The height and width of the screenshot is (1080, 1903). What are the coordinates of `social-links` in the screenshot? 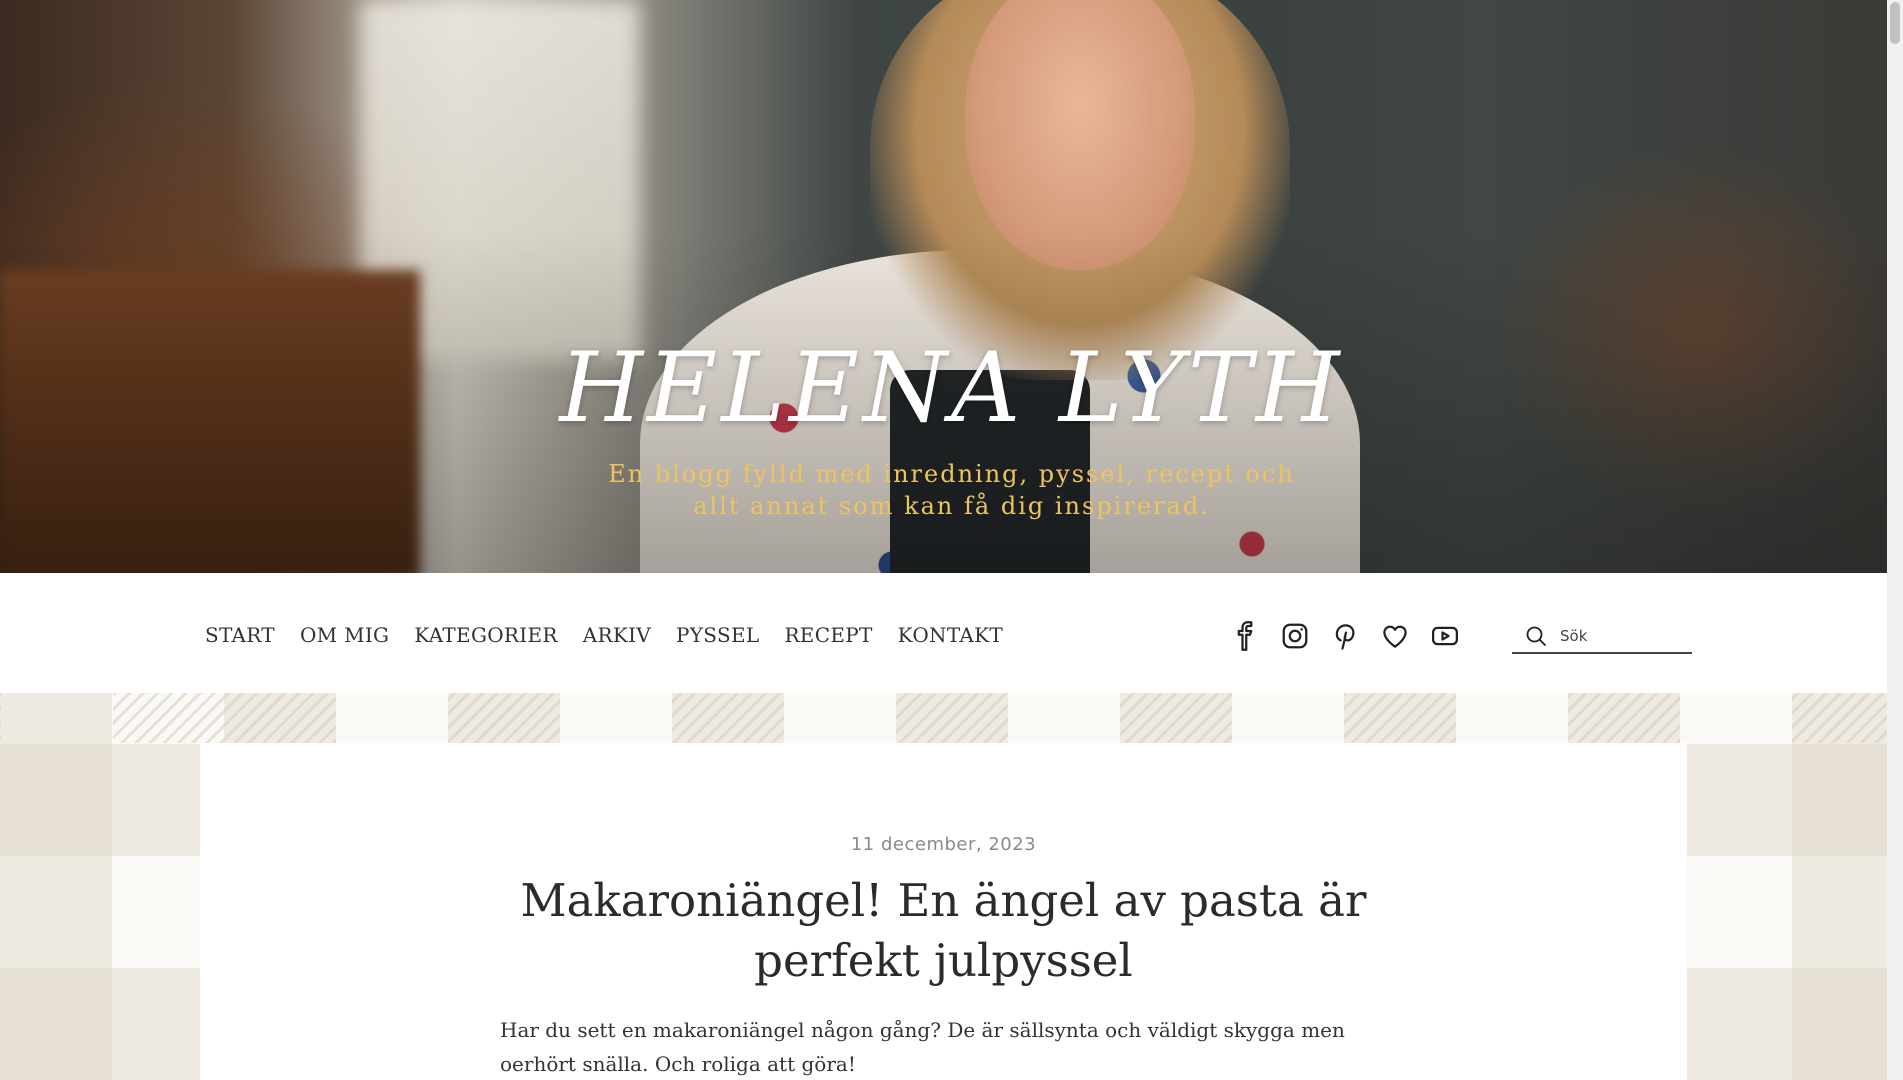 It's located at (1355, 636).